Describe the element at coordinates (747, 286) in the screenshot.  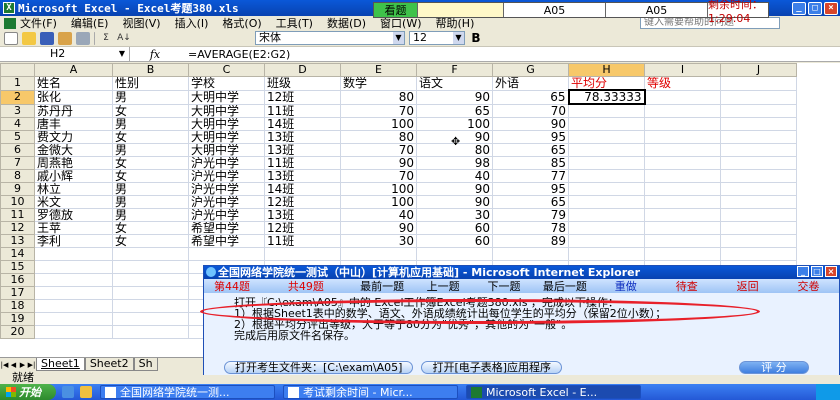
I see `return-button: 返回` at that location.